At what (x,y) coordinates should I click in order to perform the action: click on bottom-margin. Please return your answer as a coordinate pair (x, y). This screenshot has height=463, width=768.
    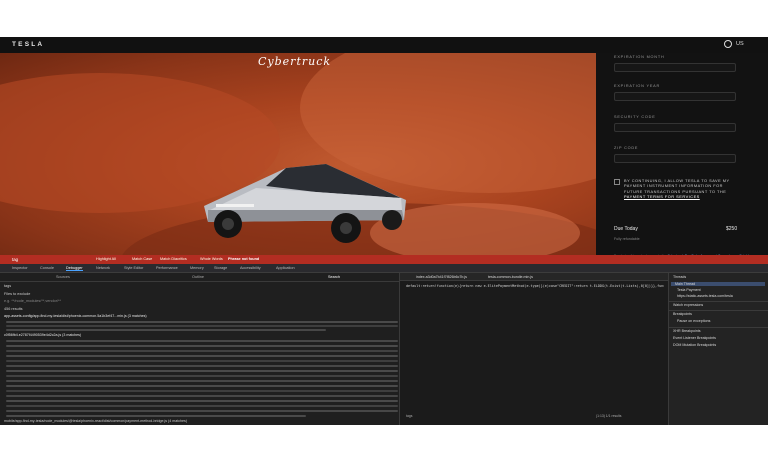
    Looking at the image, I should click on (384, 444).